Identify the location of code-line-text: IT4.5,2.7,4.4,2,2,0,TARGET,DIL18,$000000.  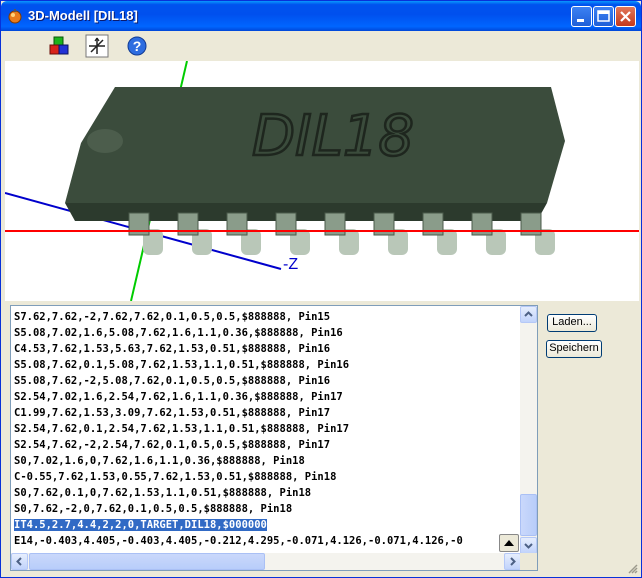
(140, 525).